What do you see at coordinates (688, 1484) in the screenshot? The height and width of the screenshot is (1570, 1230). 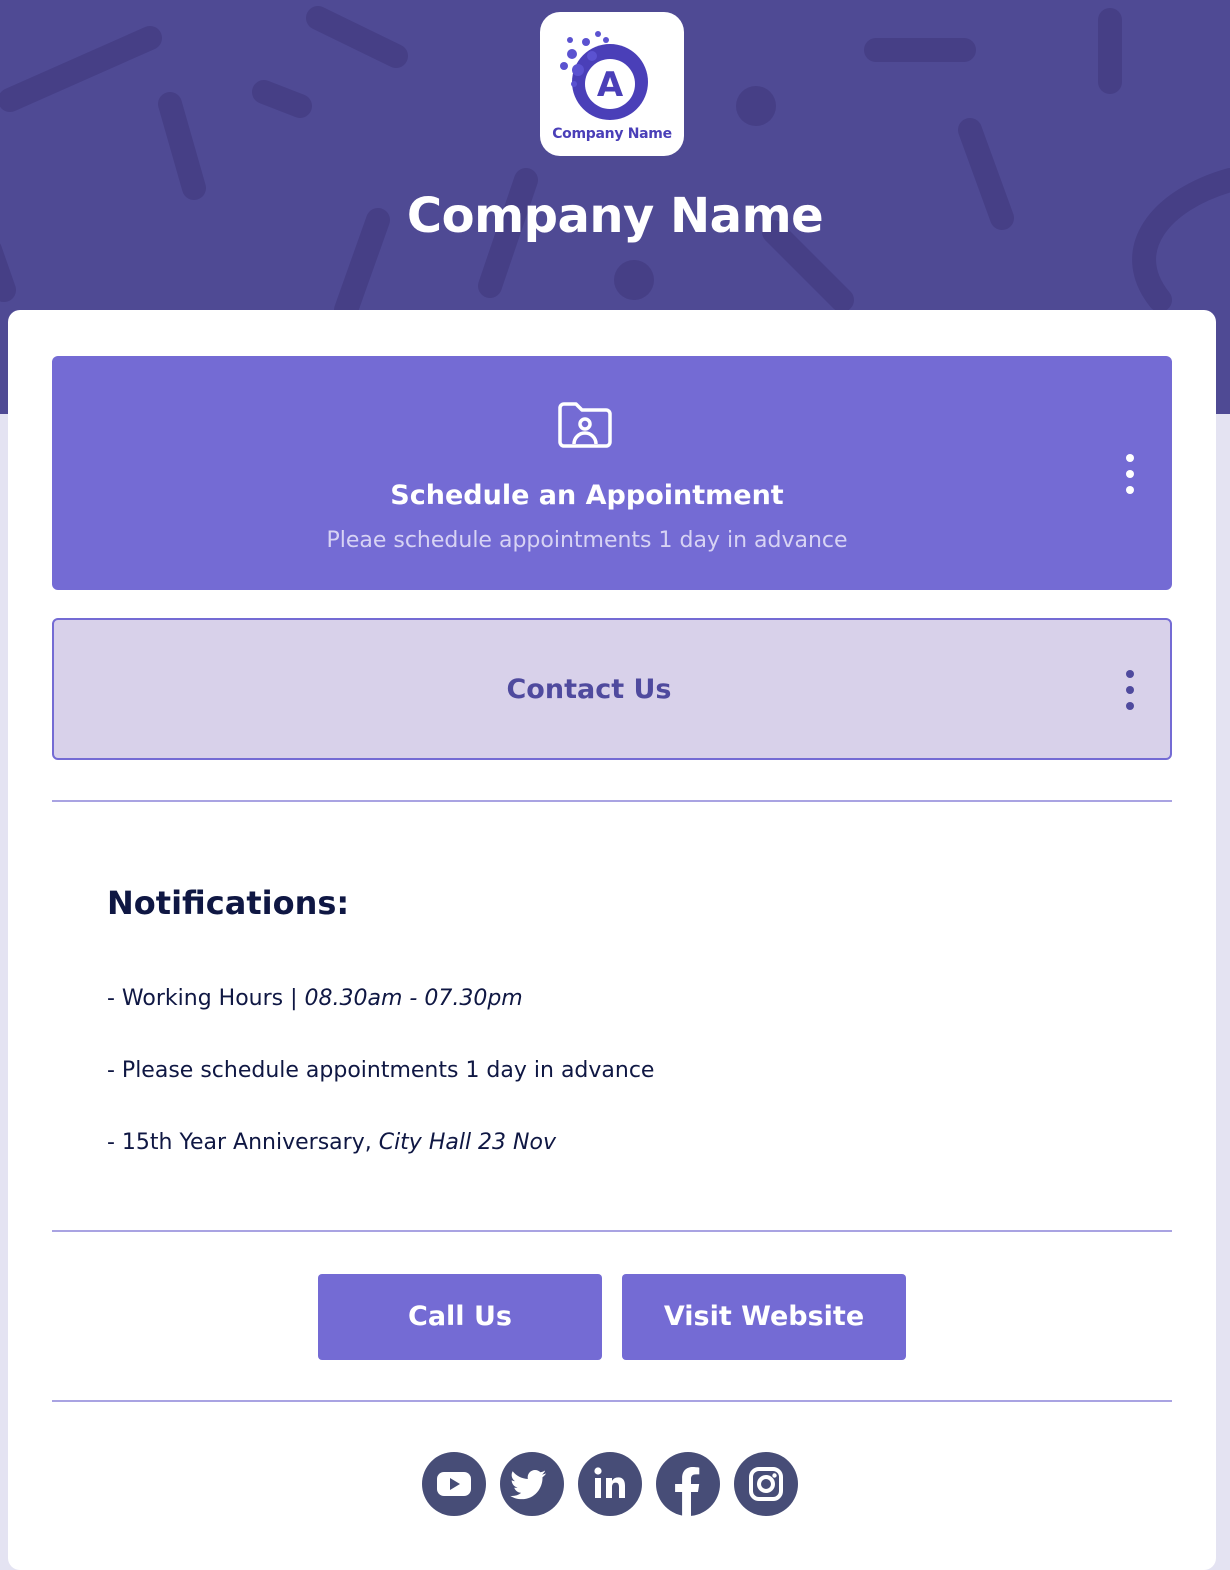 I see `facebook-icon` at bounding box center [688, 1484].